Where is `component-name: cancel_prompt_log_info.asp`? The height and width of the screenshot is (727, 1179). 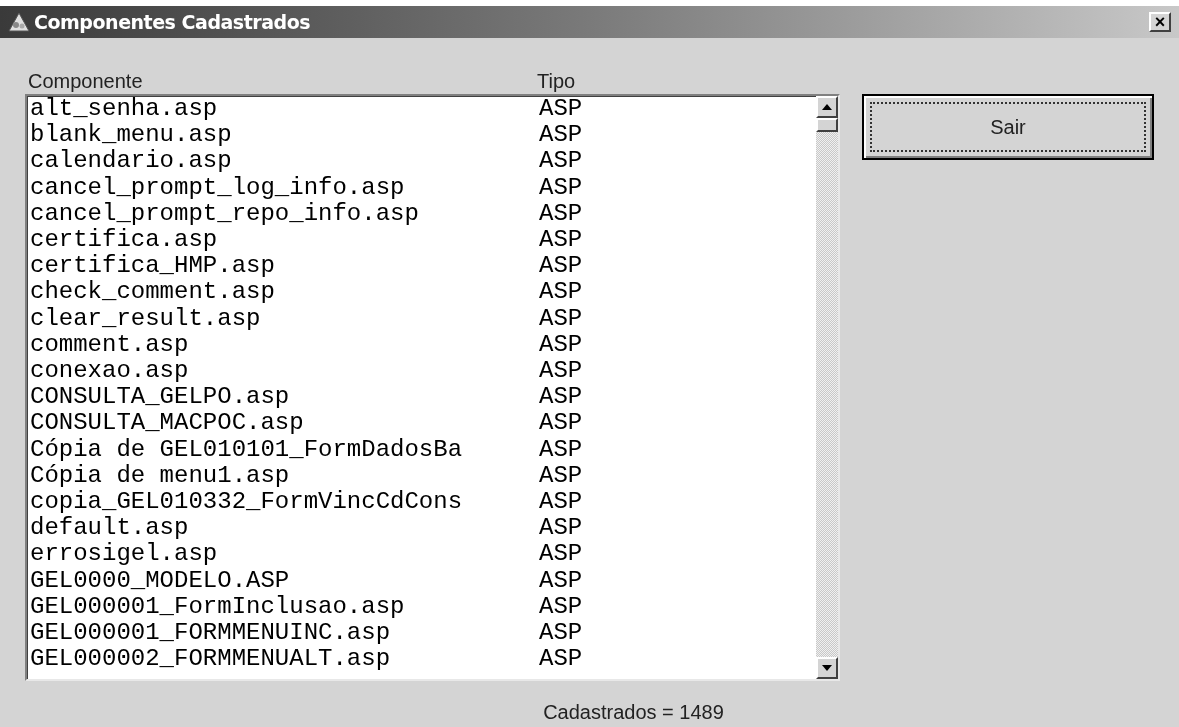
component-name: cancel_prompt_log_info.asp is located at coordinates (284, 187).